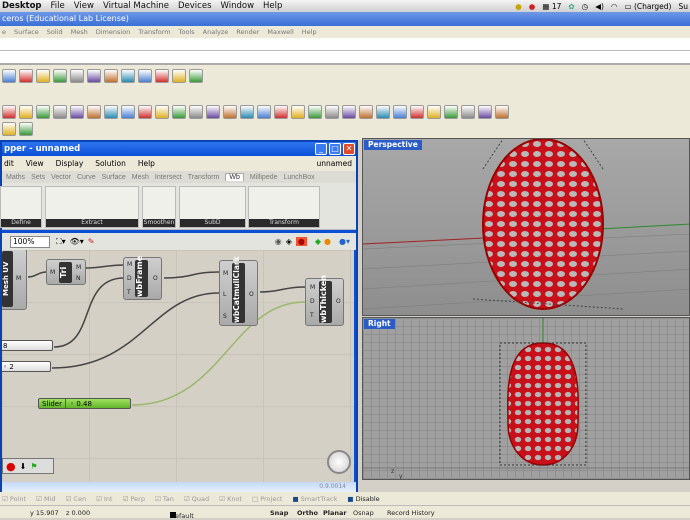 This screenshot has height=520, width=690. Describe the element at coordinates (38, 177) in the screenshot. I see `tab-sets: Sets` at that location.